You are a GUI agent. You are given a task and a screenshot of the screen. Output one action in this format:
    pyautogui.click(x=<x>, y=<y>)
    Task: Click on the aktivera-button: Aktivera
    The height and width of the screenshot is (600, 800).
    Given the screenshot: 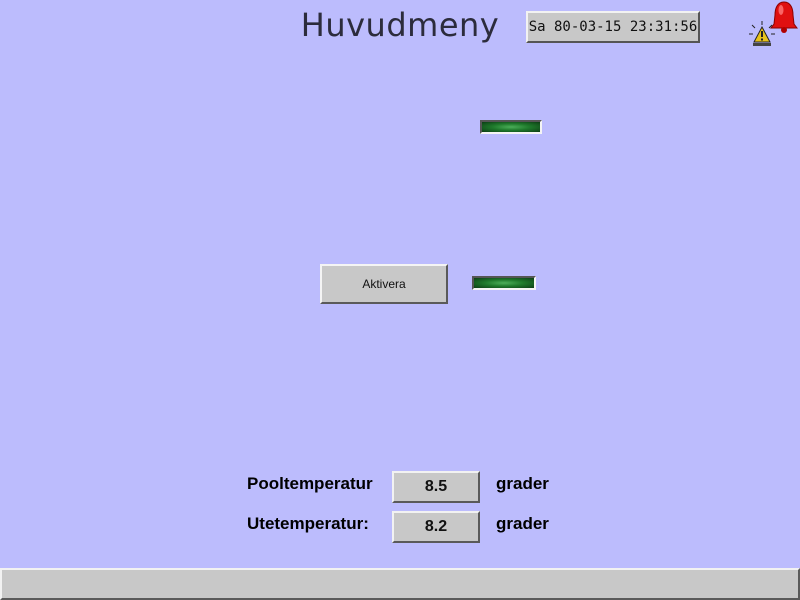 What is the action you would take?
    pyautogui.click(x=384, y=284)
    